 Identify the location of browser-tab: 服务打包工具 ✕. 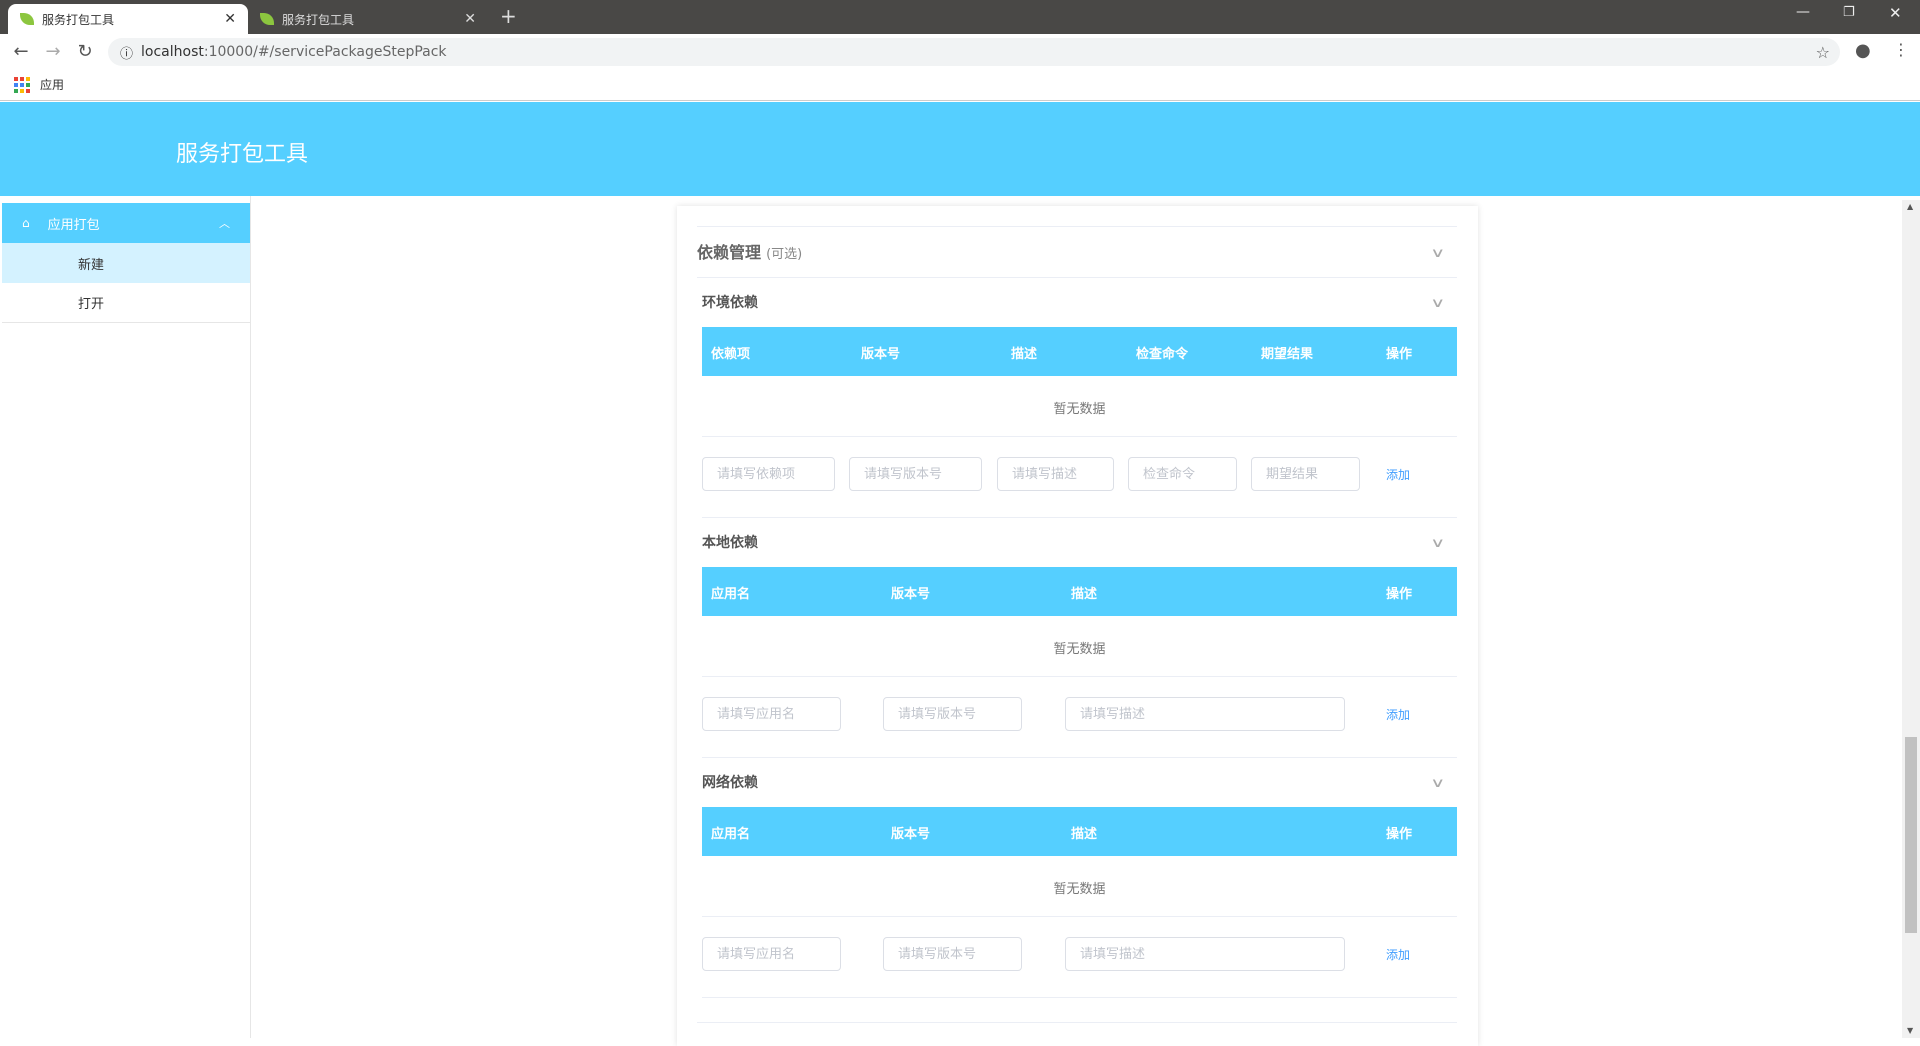
(368, 19).